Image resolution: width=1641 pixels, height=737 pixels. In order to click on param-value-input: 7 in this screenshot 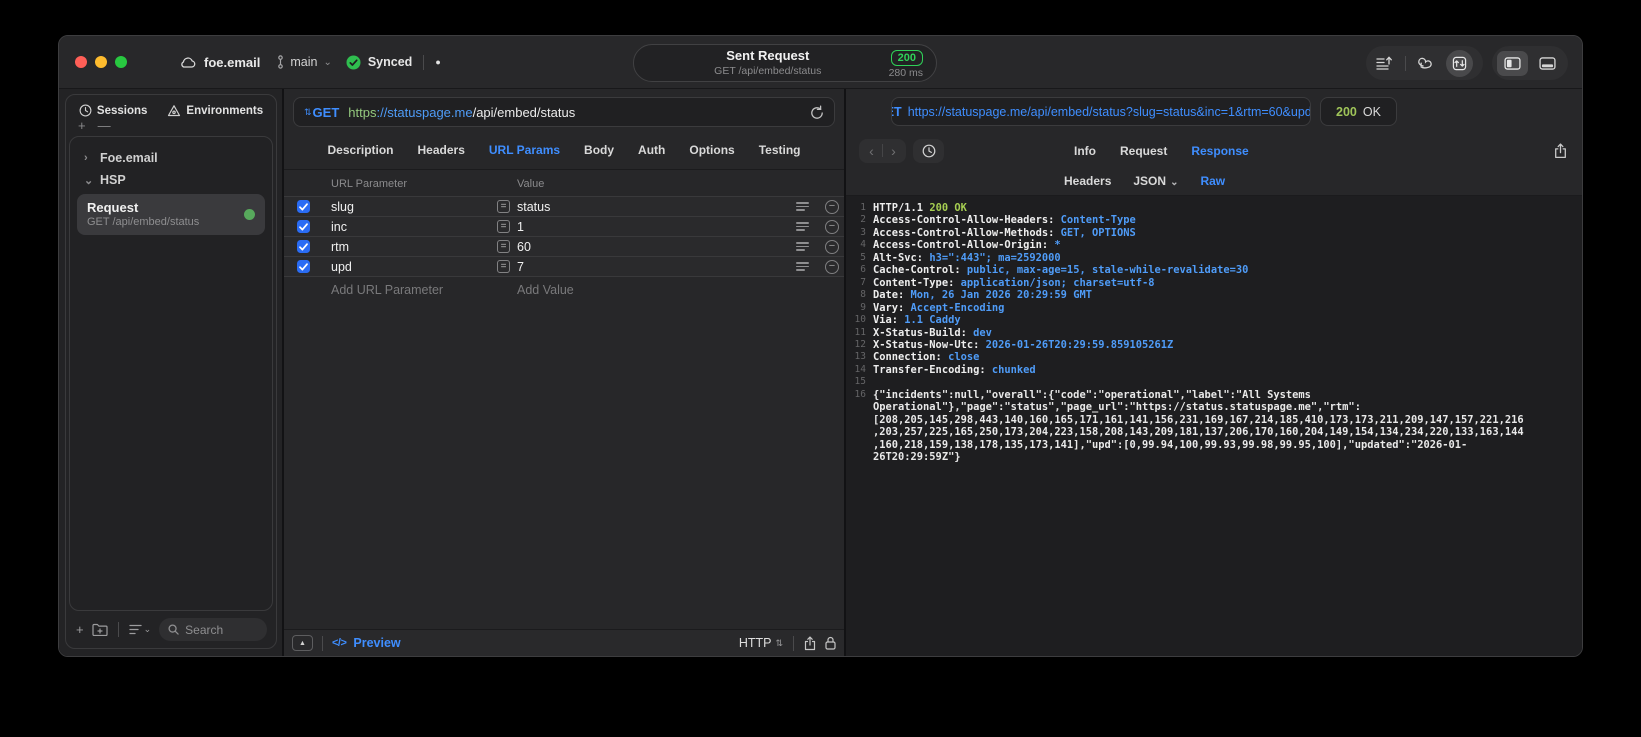, I will do `click(656, 267)`.